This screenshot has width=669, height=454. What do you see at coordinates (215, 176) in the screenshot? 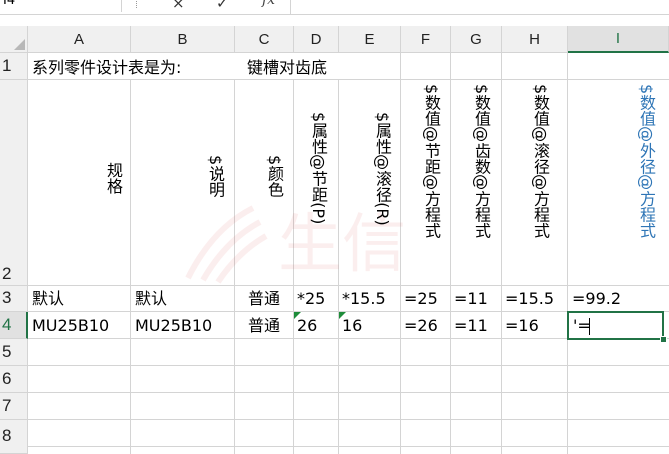
I see `cell-b2: $说明` at bounding box center [215, 176].